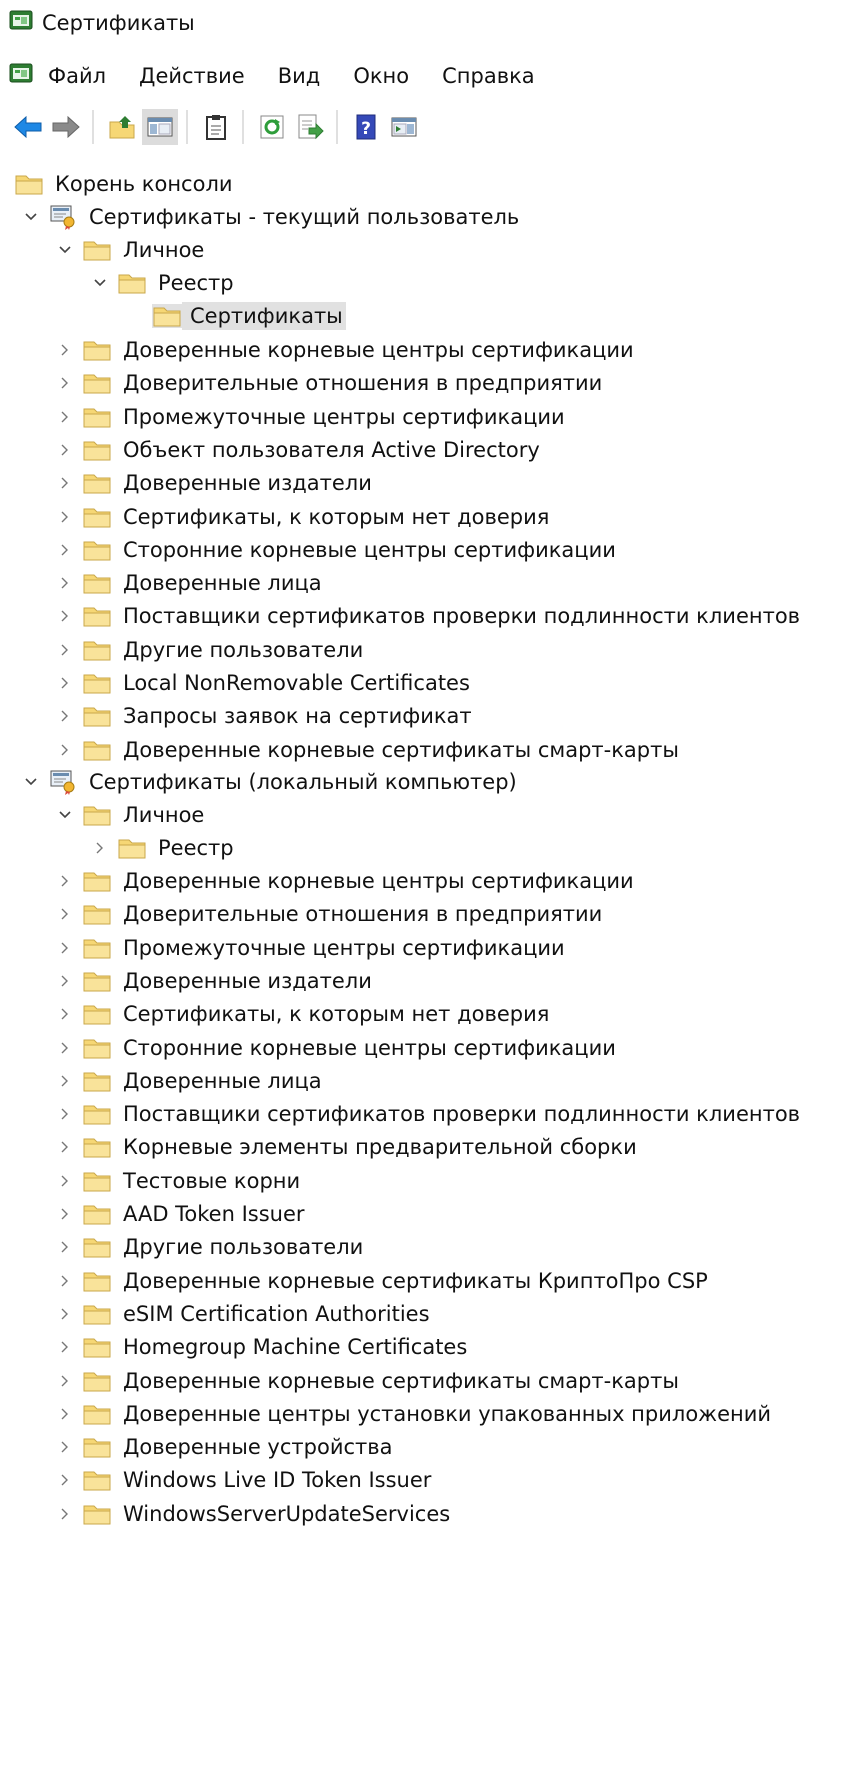 The height and width of the screenshot is (1787, 853). Describe the element at coordinates (77, 76) in the screenshot. I see `menu-file: Файл` at that location.